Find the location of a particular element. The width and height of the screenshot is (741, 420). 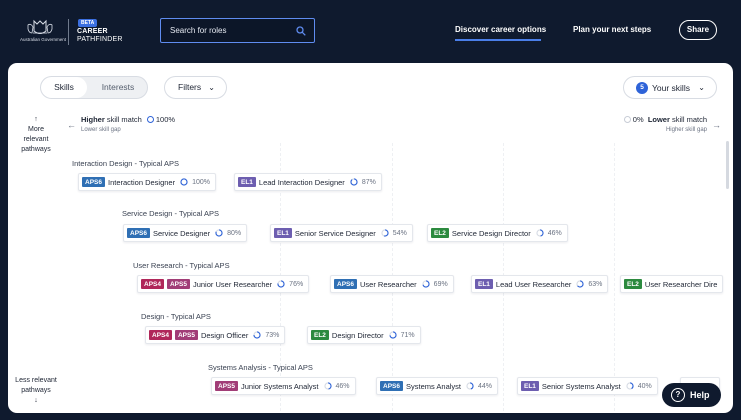

role-name: Service Design Director is located at coordinates (491, 233).